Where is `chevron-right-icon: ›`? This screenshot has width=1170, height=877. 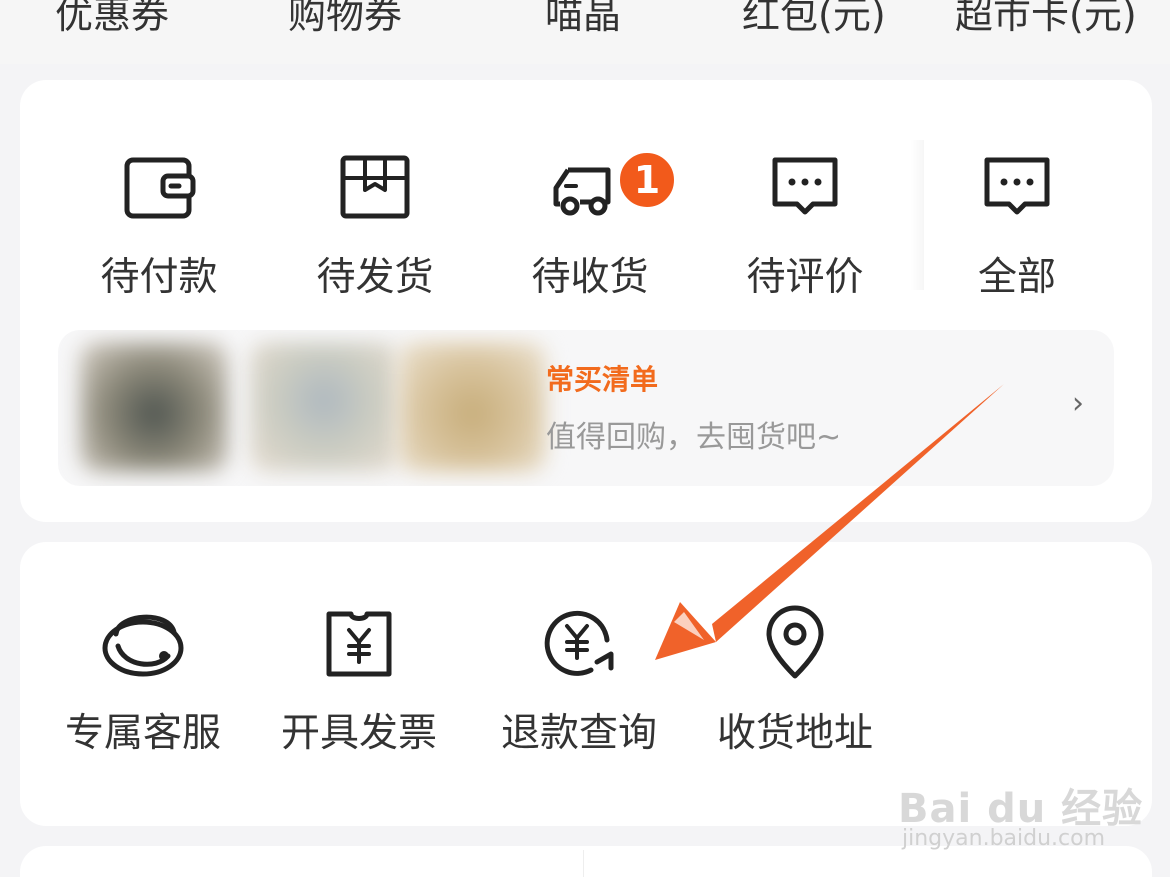 chevron-right-icon: › is located at coordinates (1078, 403).